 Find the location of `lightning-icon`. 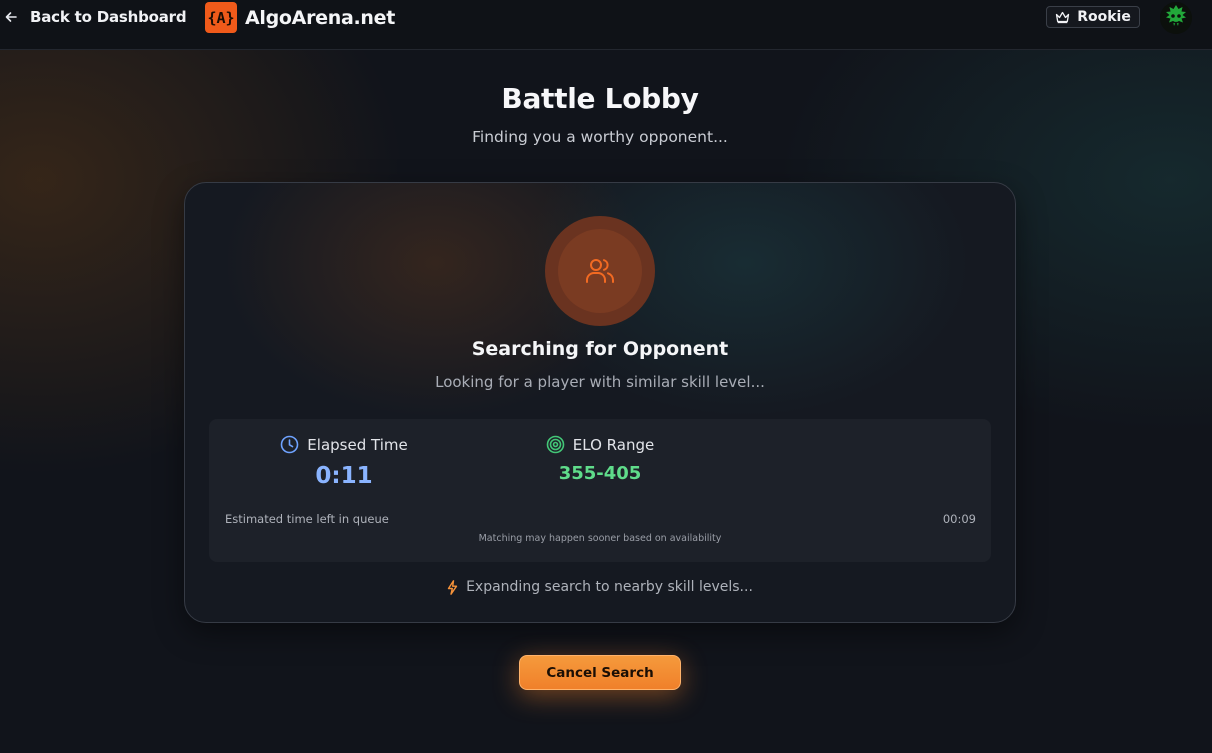

lightning-icon is located at coordinates (452, 587).